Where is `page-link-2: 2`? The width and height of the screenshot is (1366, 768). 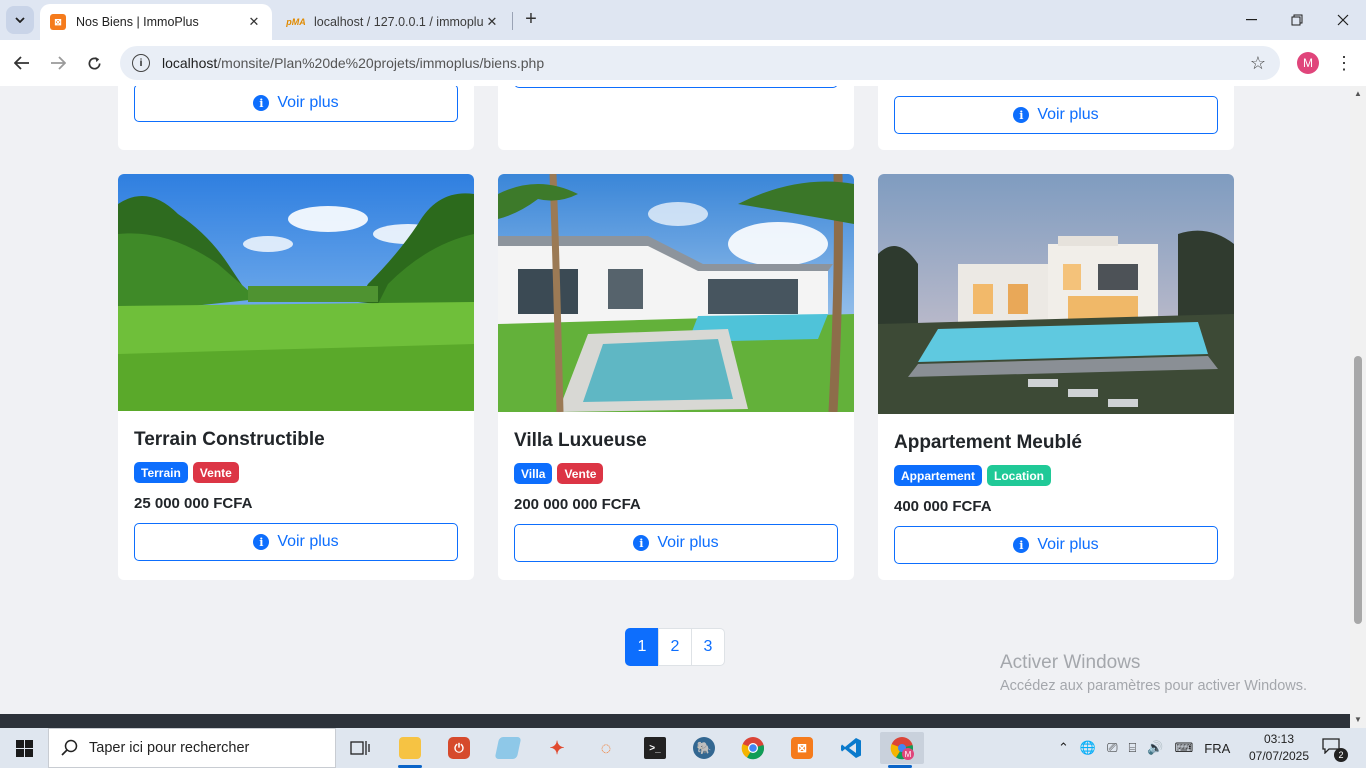
page-link-2: 2 is located at coordinates (675, 647).